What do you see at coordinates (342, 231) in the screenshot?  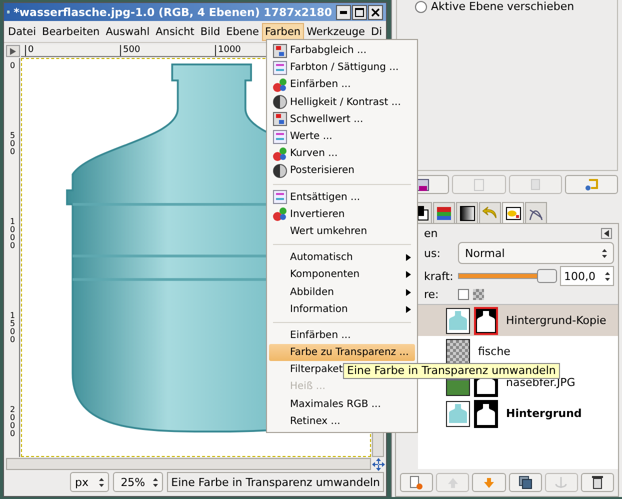 I see `menu-item: Wert umkehren` at bounding box center [342, 231].